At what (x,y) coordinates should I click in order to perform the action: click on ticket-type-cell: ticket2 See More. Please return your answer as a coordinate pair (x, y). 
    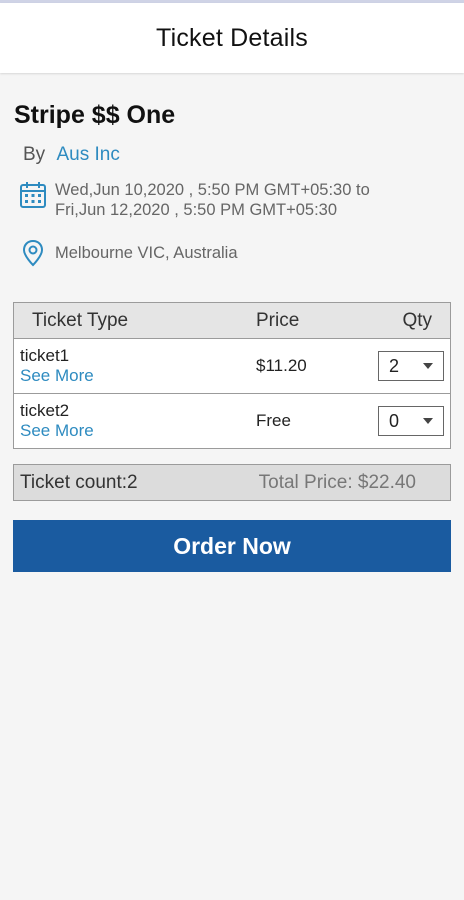
    Looking at the image, I should click on (132, 421).